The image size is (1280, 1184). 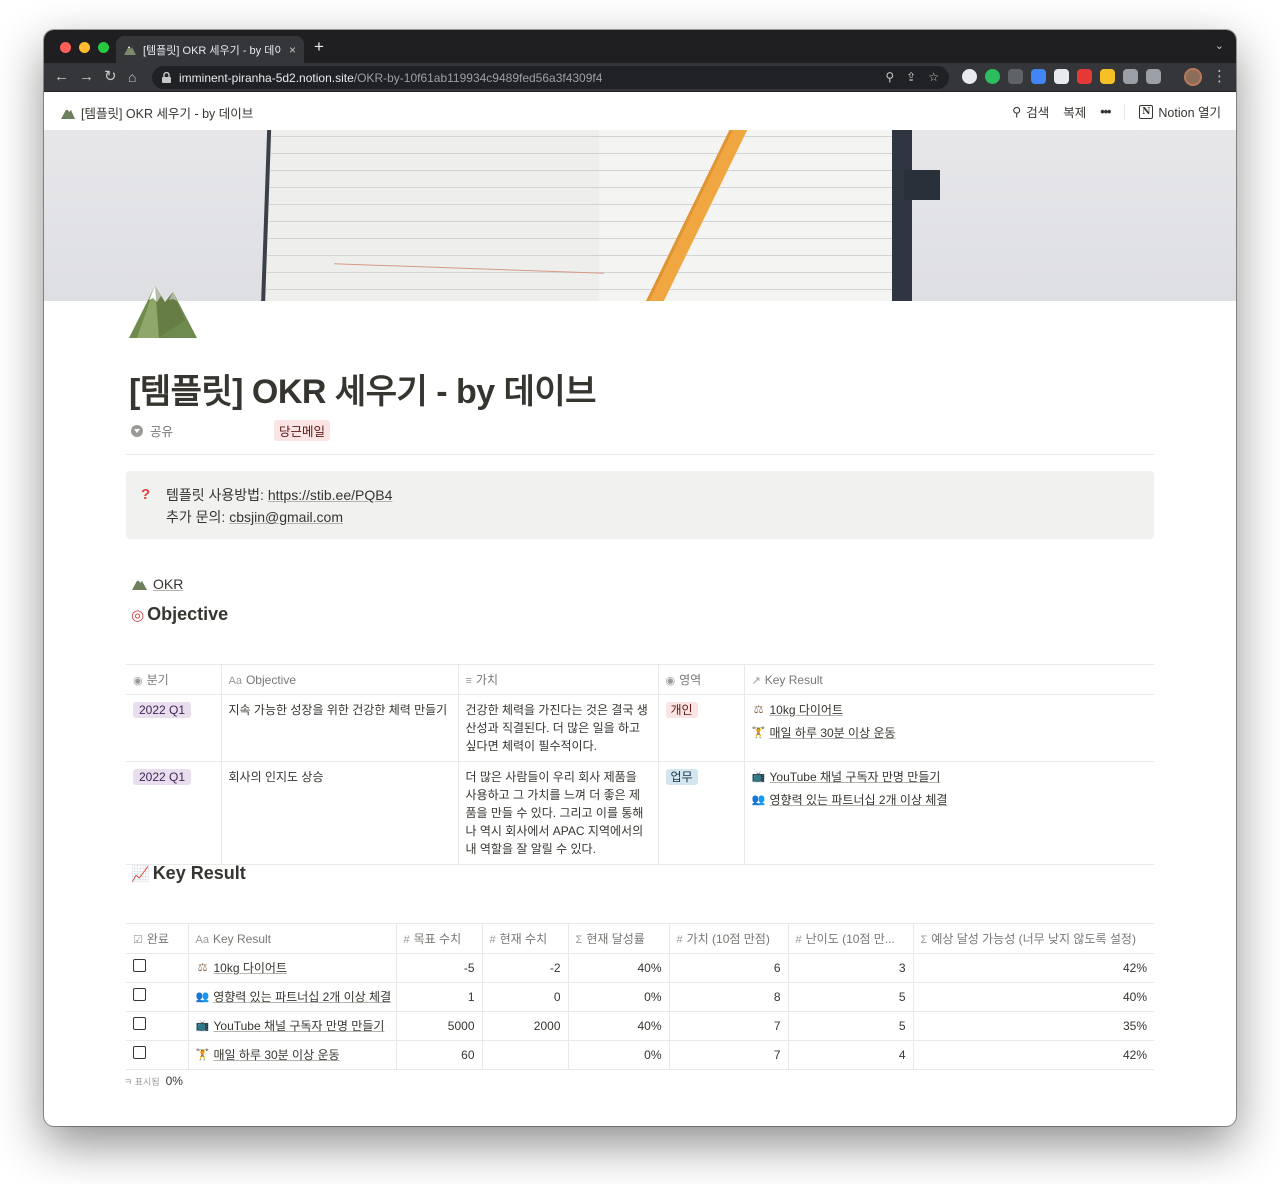 What do you see at coordinates (302, 430) in the screenshot?
I see `property-value-tag: 당근메일` at bounding box center [302, 430].